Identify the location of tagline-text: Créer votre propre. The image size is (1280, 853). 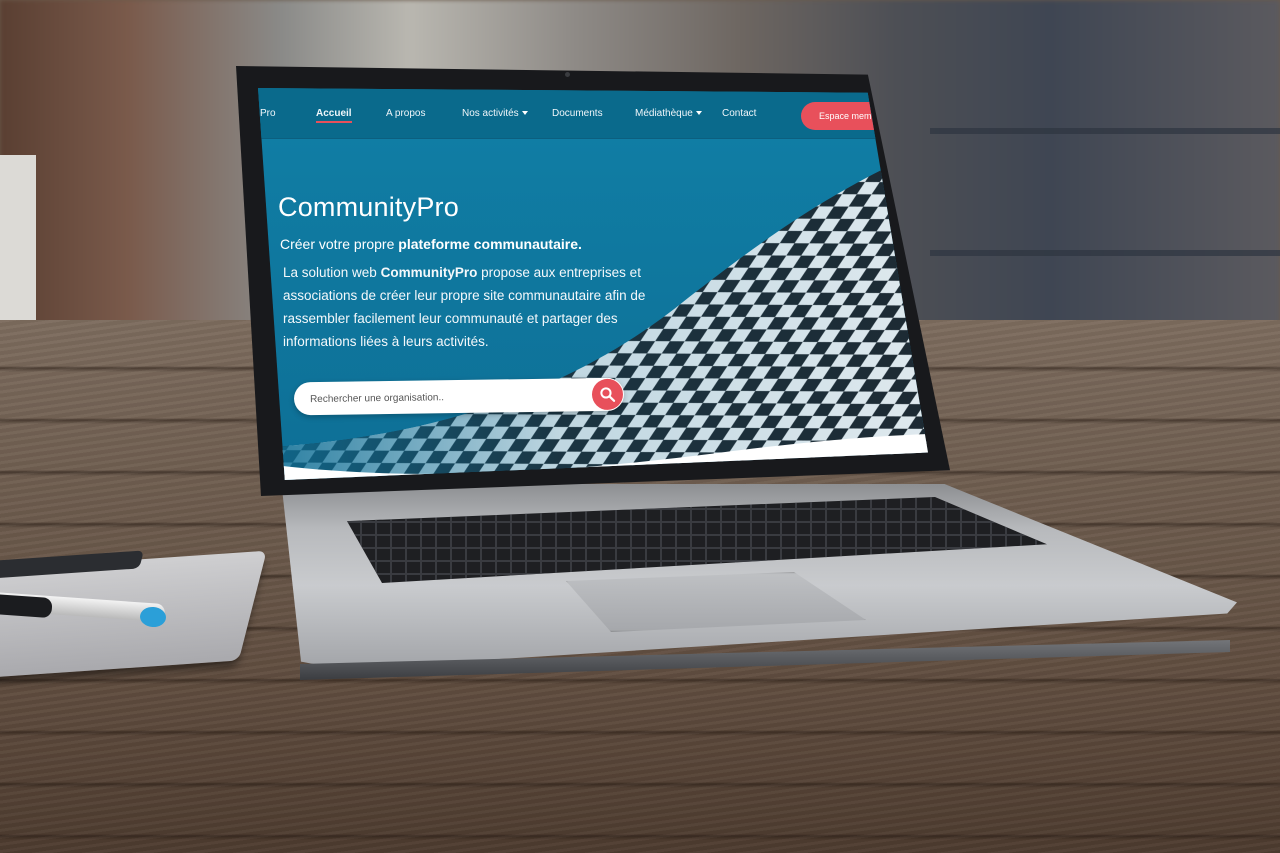
(339, 244).